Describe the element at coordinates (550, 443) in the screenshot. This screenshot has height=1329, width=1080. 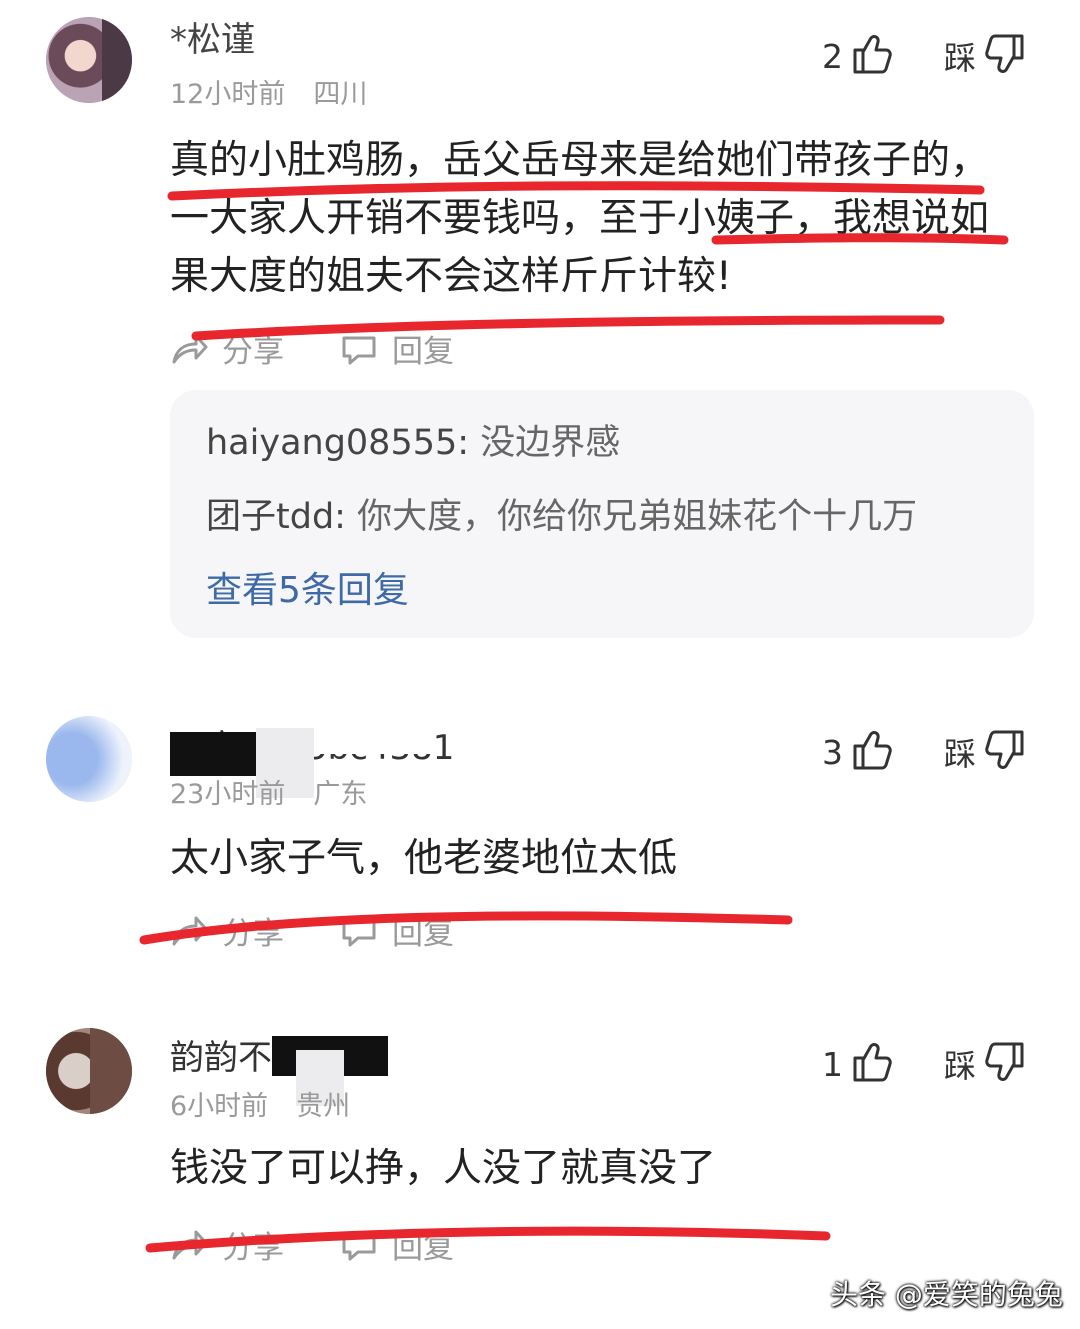
I see `reply-text: 没边界感` at that location.